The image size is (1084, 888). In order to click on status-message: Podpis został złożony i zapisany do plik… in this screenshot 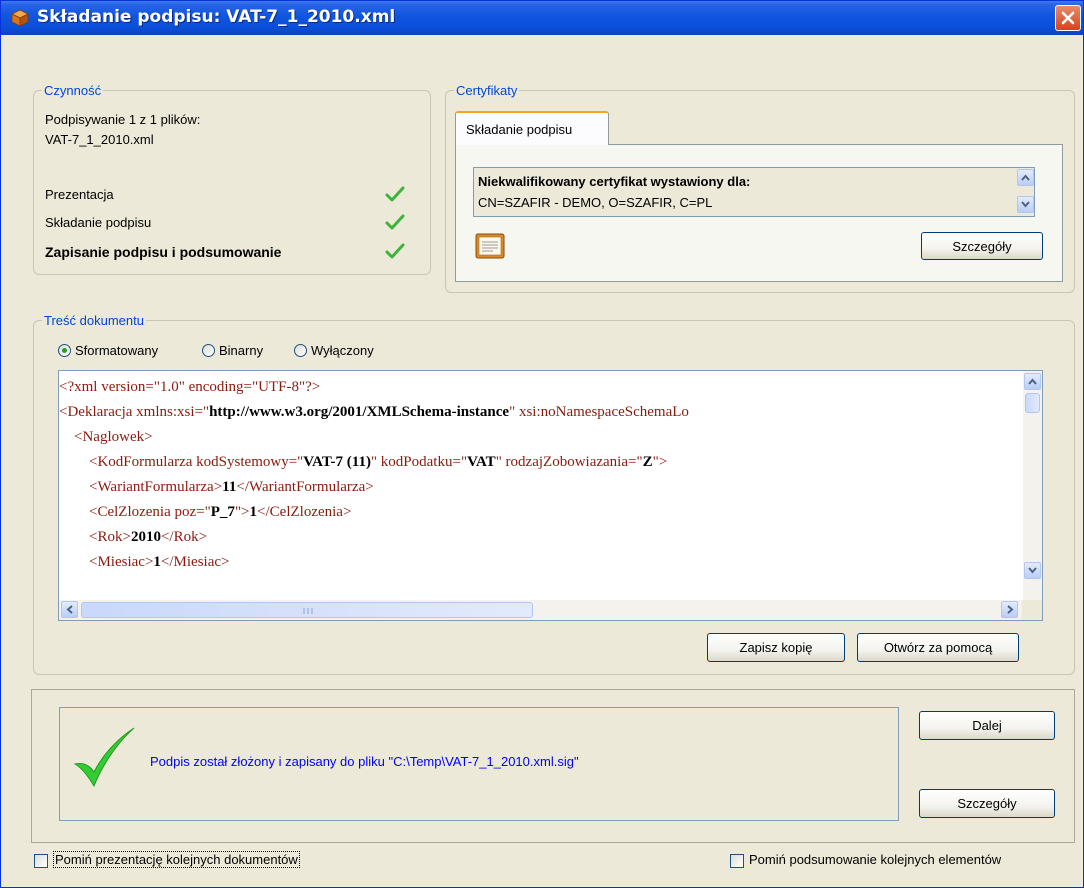, I will do `click(364, 761)`.